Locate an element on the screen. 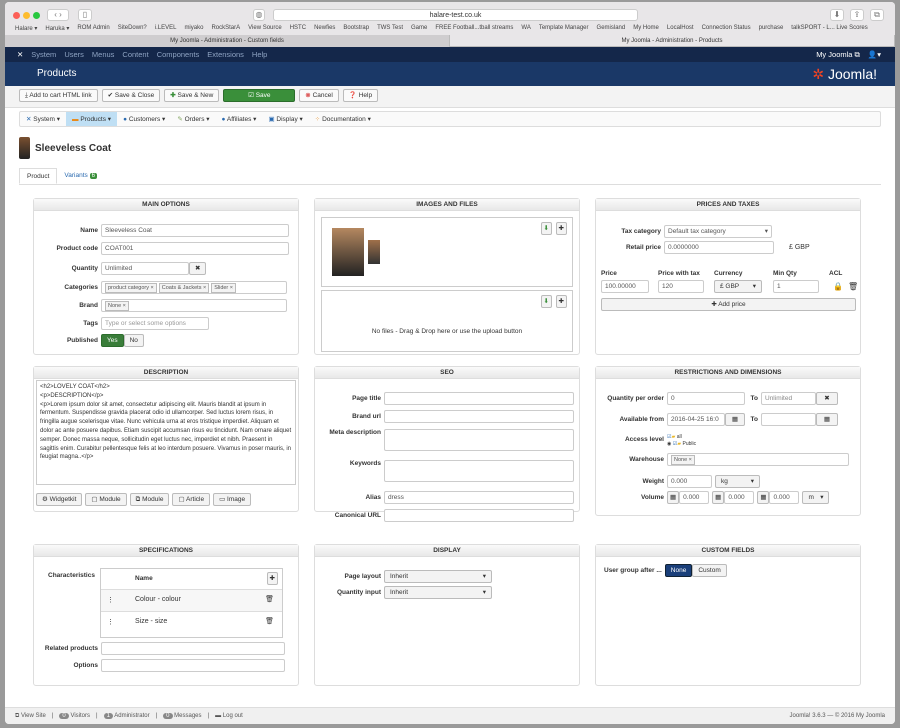 The width and height of the screenshot is (900, 728). module-button: ▢ Module is located at coordinates (106, 499).